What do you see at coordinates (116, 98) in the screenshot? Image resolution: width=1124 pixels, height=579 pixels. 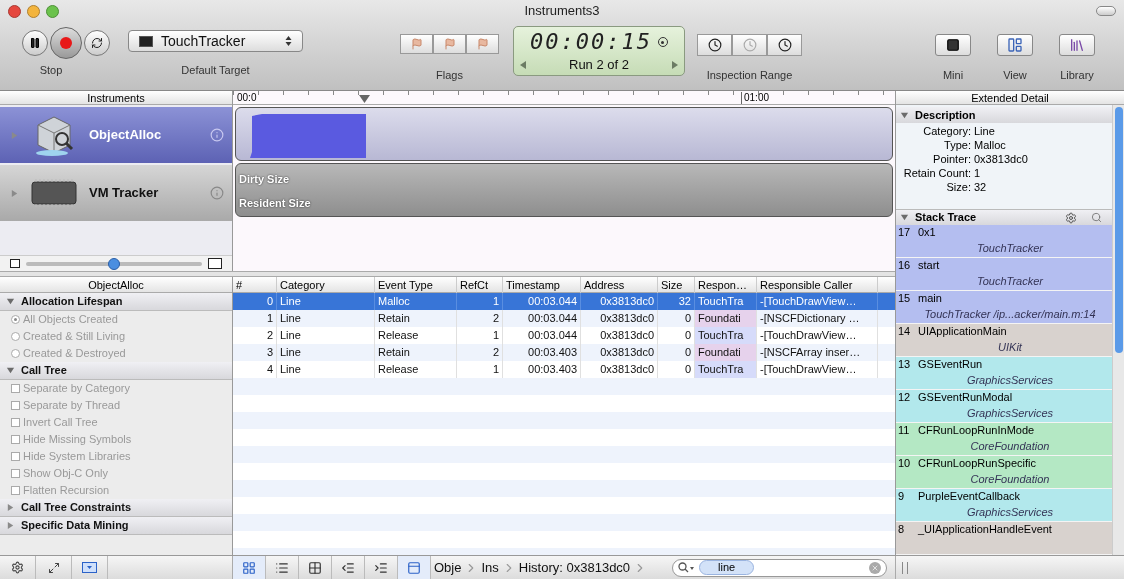 I see `column-header: Instruments` at bounding box center [116, 98].